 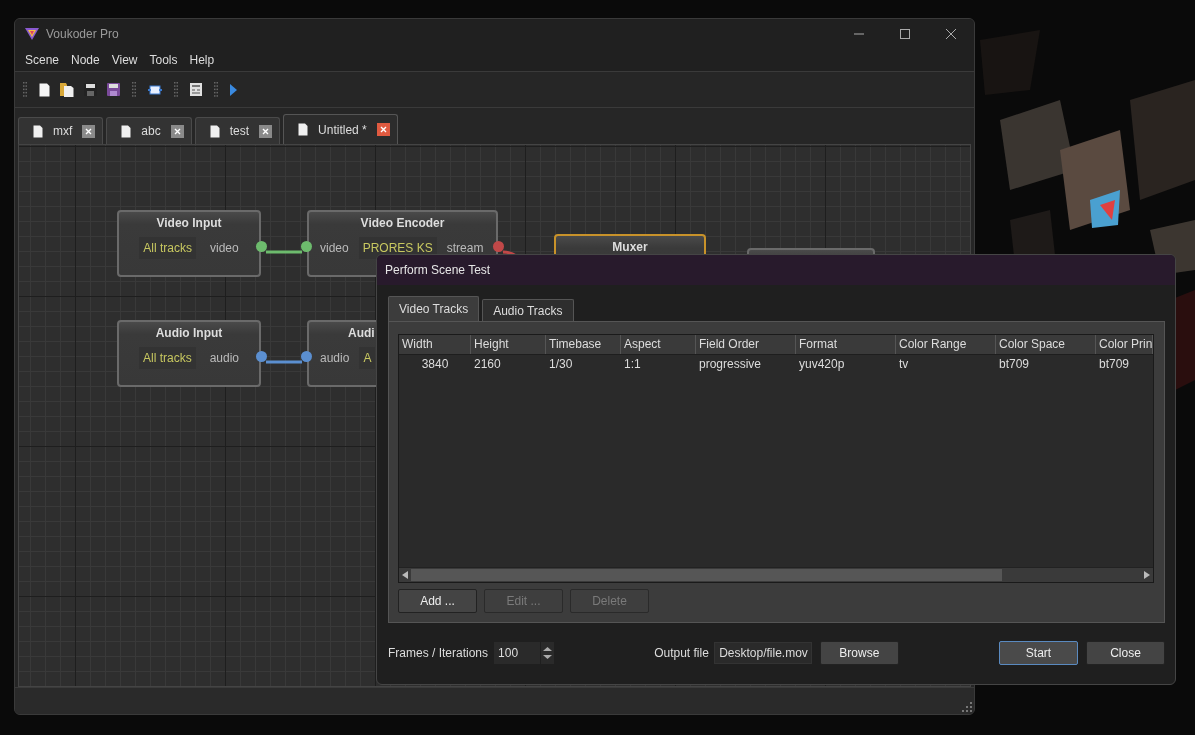 I want to click on spin-arrows-icon, so click(x=548, y=653).